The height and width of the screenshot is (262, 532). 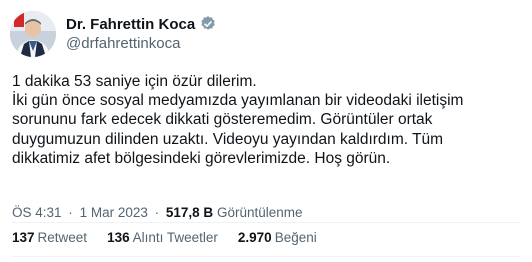 What do you see at coordinates (134, 81) in the screenshot?
I see `tweet-text-line: 1 dakika 53 saniye için özür dilerim.` at bounding box center [134, 81].